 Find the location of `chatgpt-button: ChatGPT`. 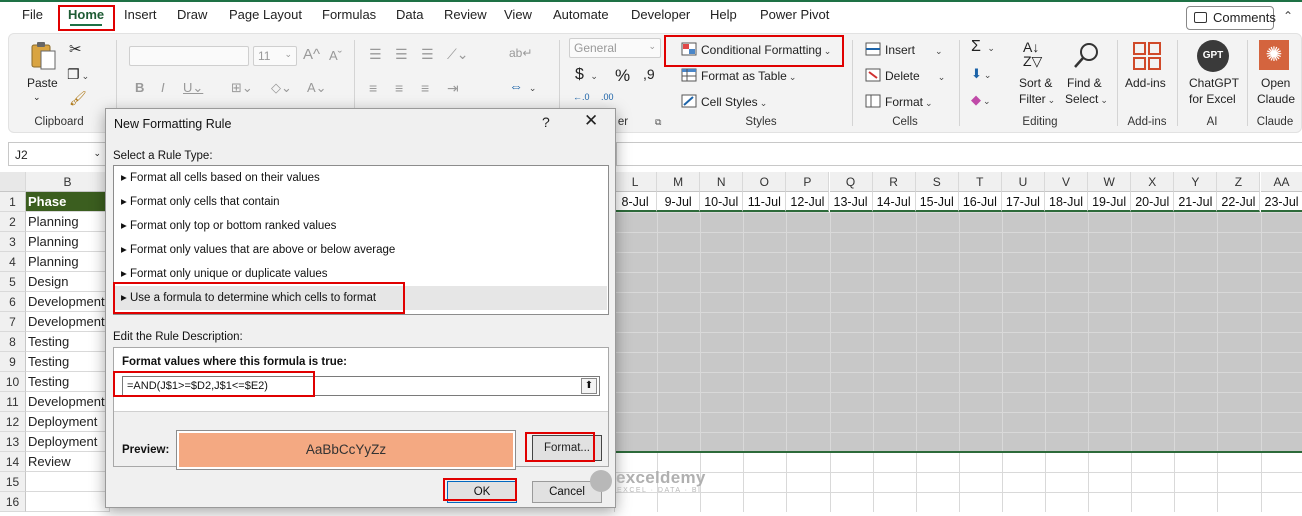

chatgpt-button: ChatGPT is located at coordinates (1214, 83).